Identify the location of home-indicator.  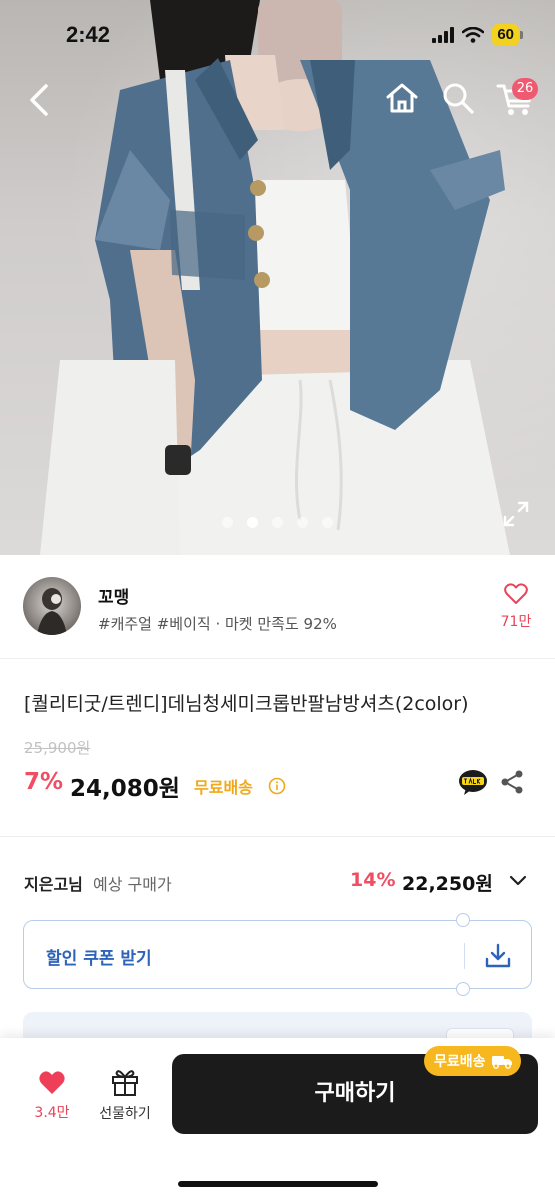
(278, 1184).